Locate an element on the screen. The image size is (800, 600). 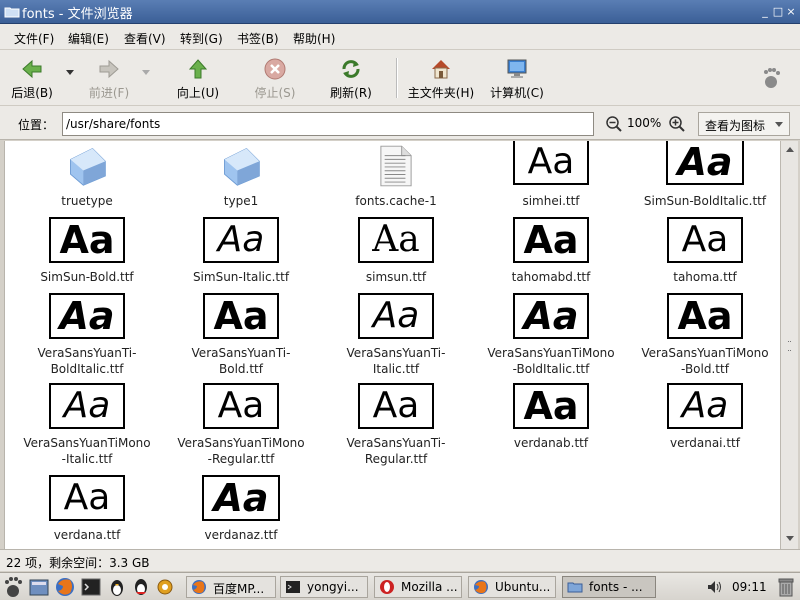
file-name: fonts.cache-1 is located at coordinates (396, 201).